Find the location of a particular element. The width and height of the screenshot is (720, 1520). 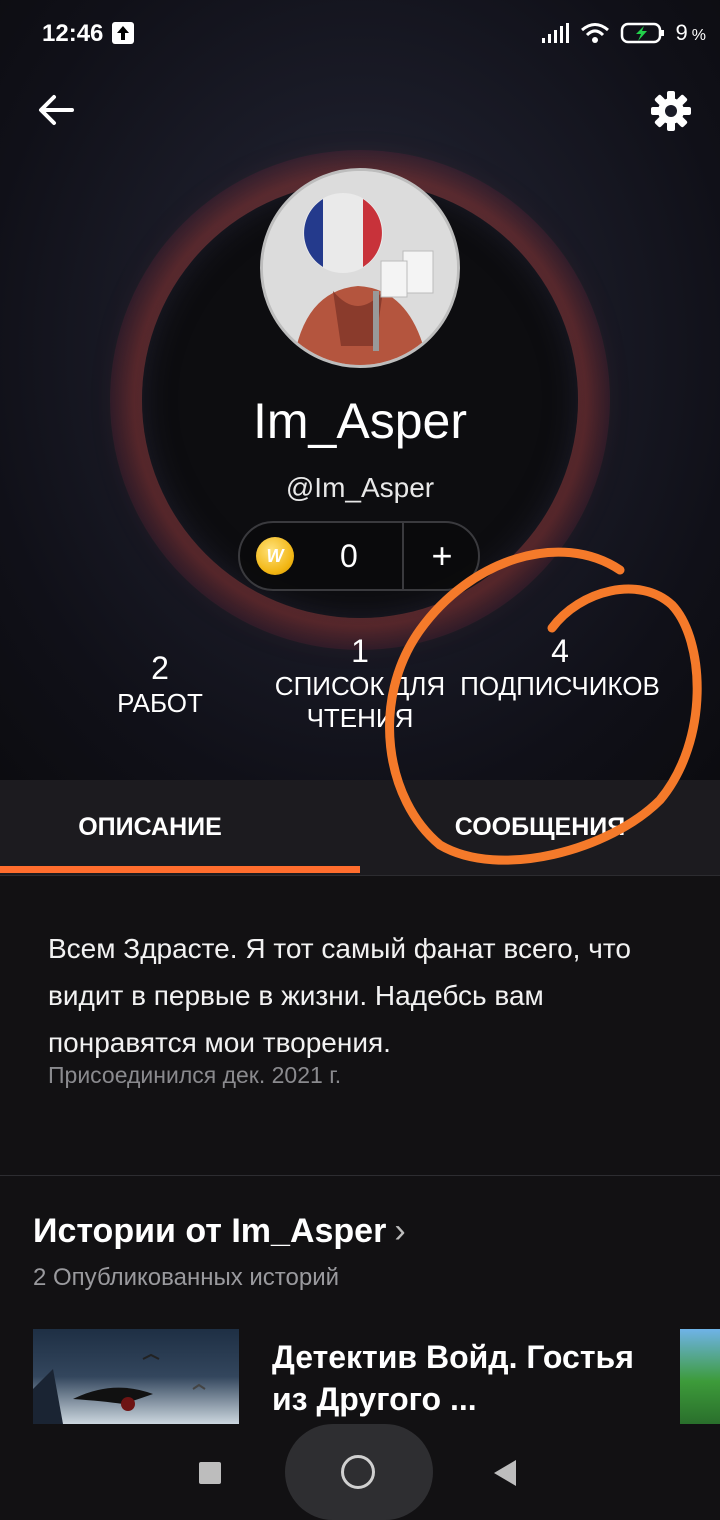

system-nav-bar is located at coordinates (360, 1472).